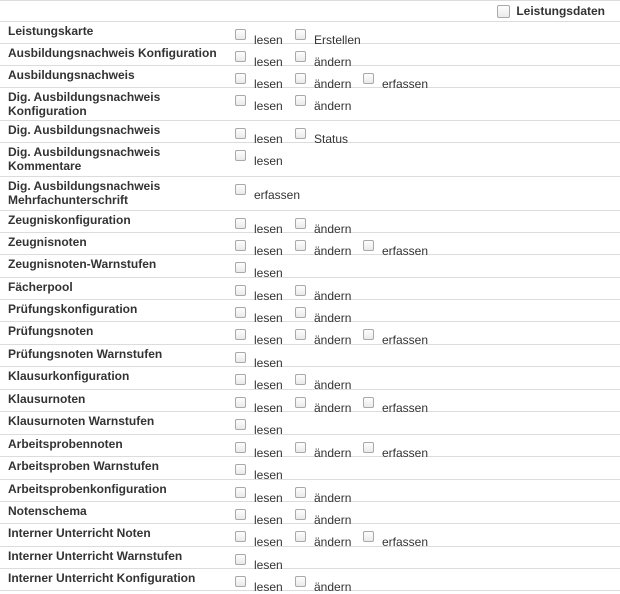 The height and width of the screenshot is (594, 620). I want to click on permission-row: Fächerpool lesen ändern, so click(310, 290).